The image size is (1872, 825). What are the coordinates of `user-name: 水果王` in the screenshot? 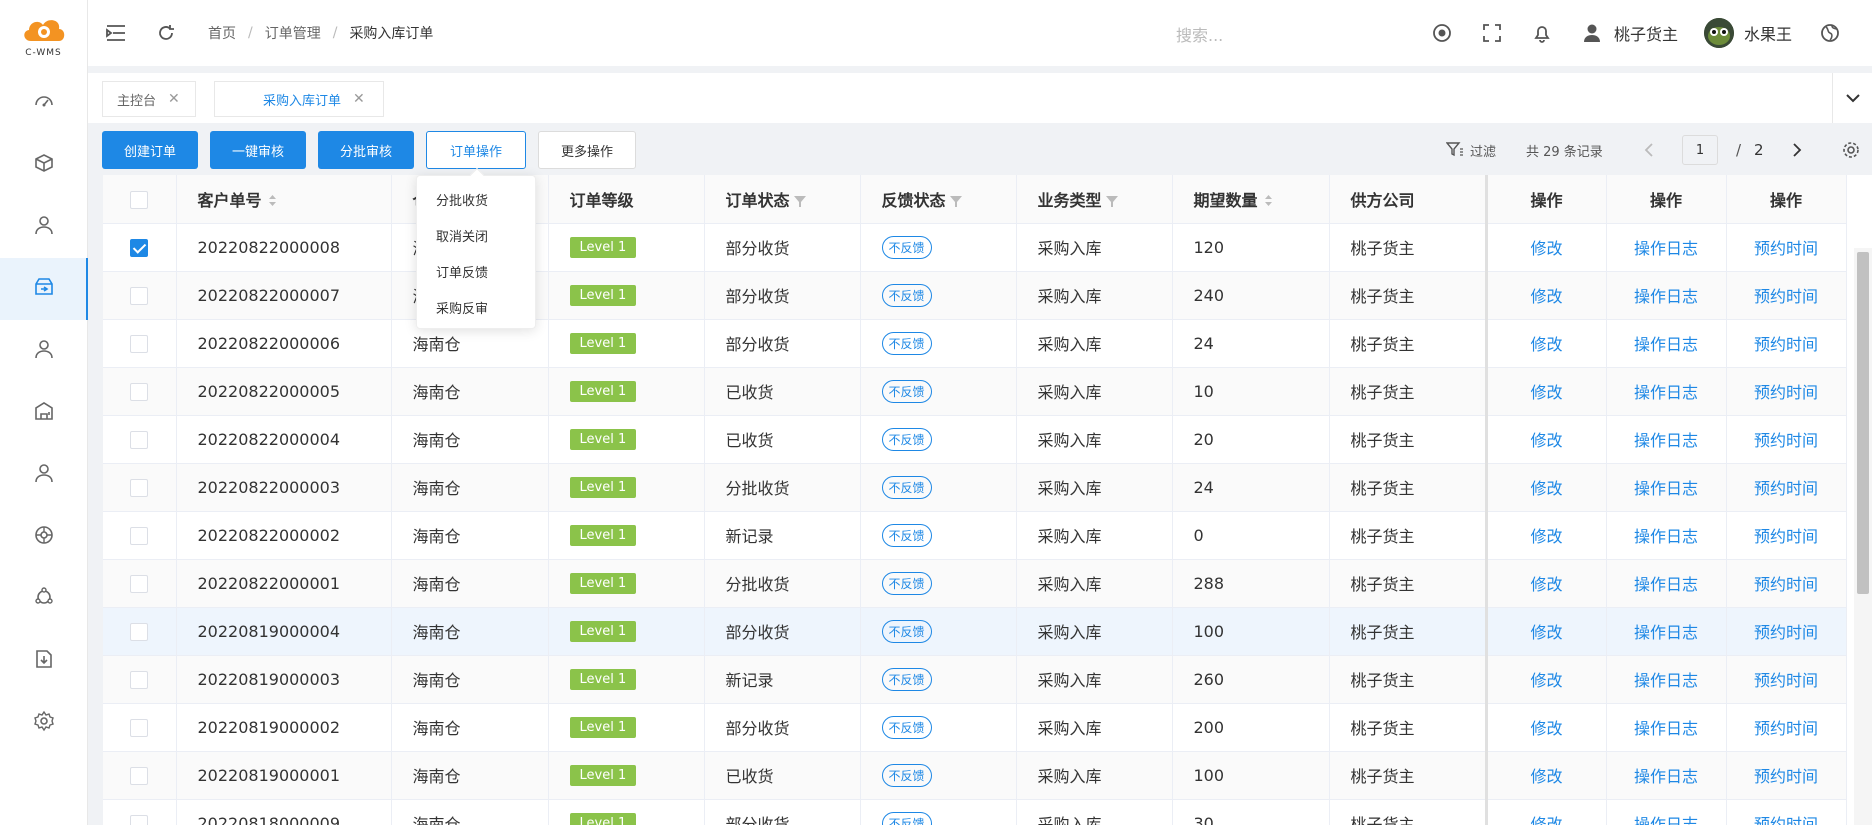 It's located at (1768, 33).